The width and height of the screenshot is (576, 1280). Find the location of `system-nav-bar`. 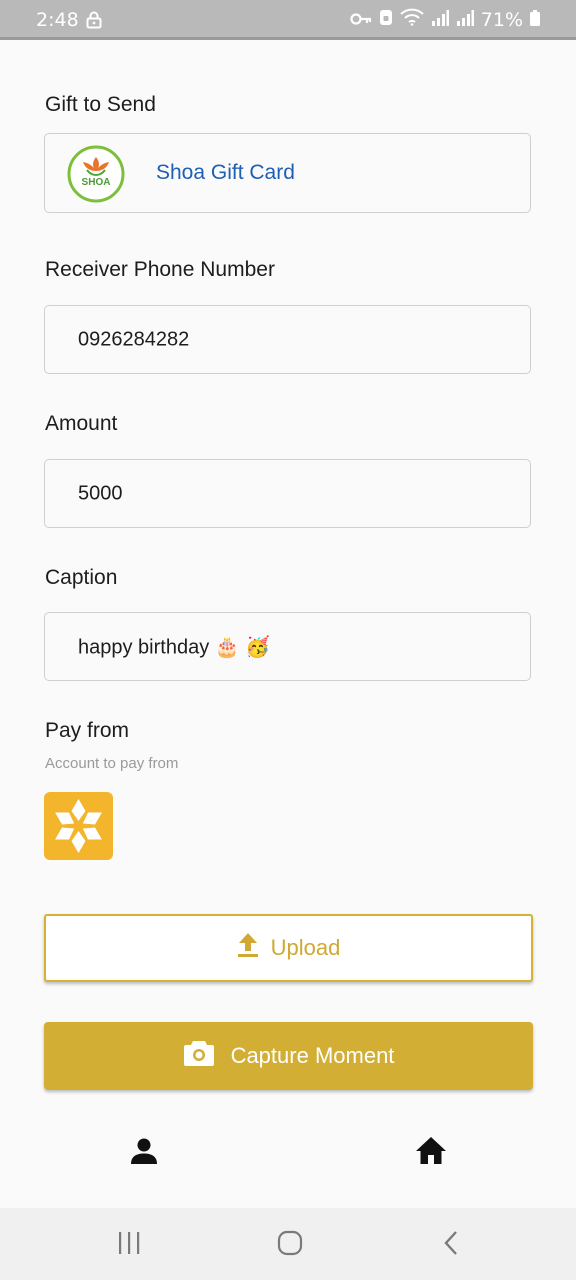

system-nav-bar is located at coordinates (288, 1244).